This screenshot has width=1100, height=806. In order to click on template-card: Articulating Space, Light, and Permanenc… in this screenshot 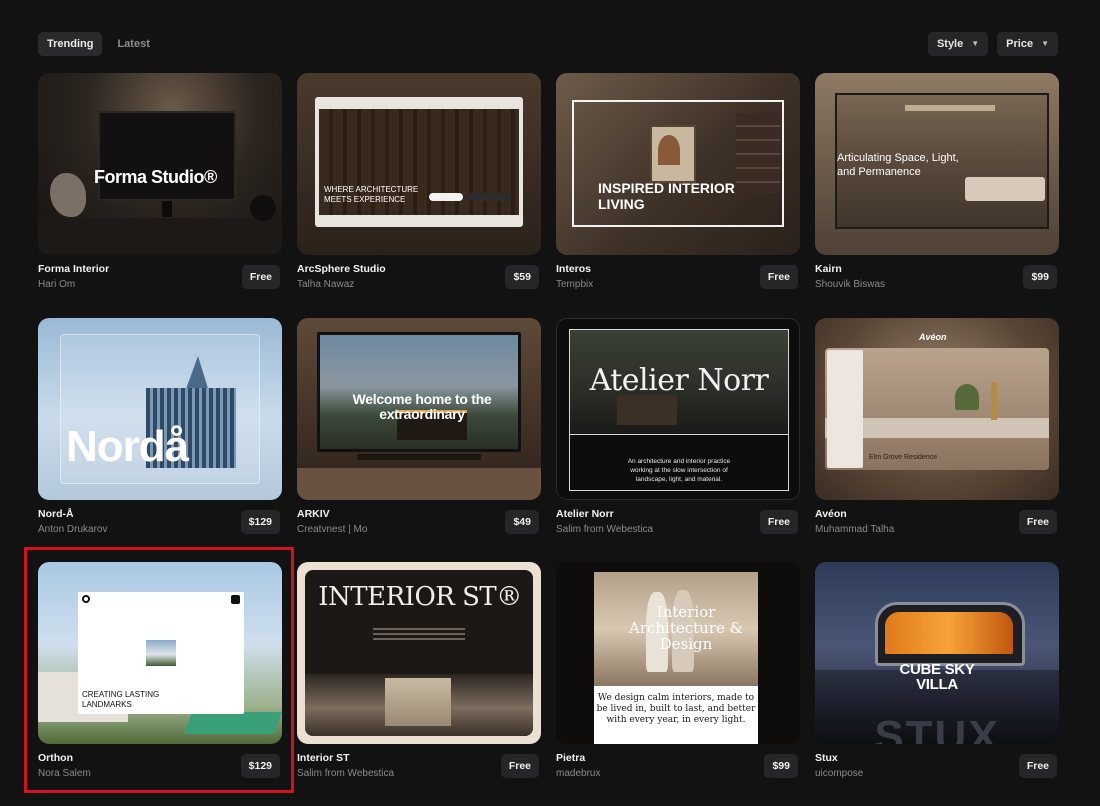, I will do `click(937, 188)`.